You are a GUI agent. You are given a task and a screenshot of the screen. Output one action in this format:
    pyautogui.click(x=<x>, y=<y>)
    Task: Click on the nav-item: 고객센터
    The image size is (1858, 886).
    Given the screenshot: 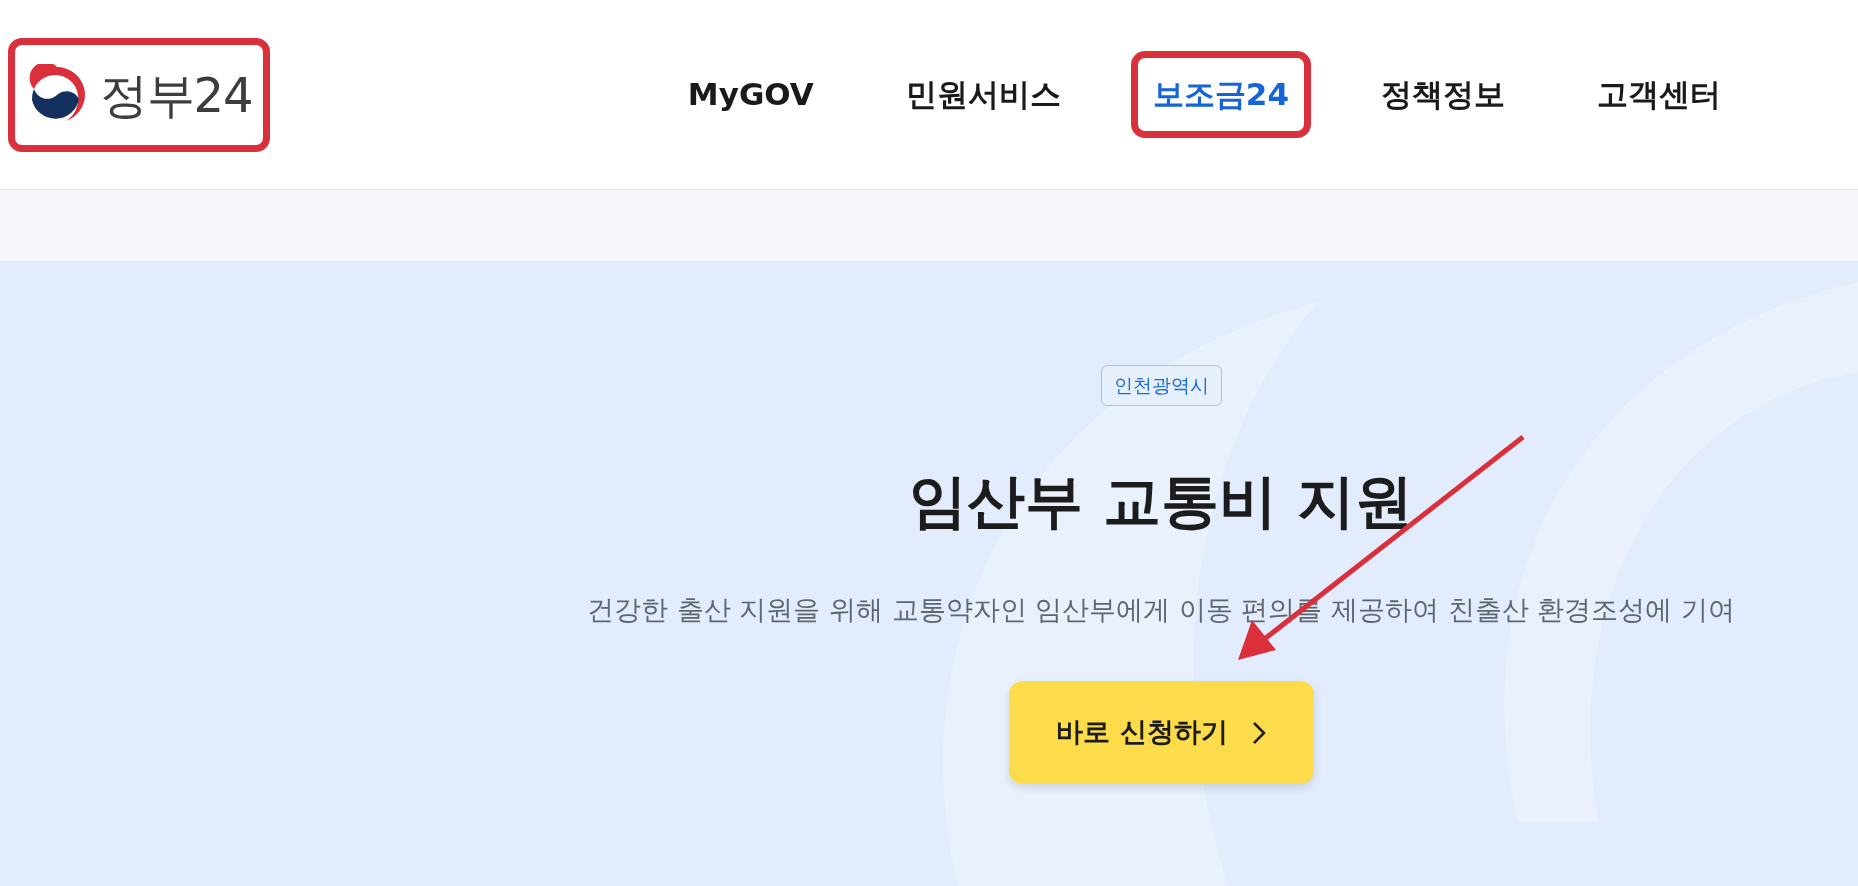 What is the action you would take?
    pyautogui.click(x=1659, y=94)
    